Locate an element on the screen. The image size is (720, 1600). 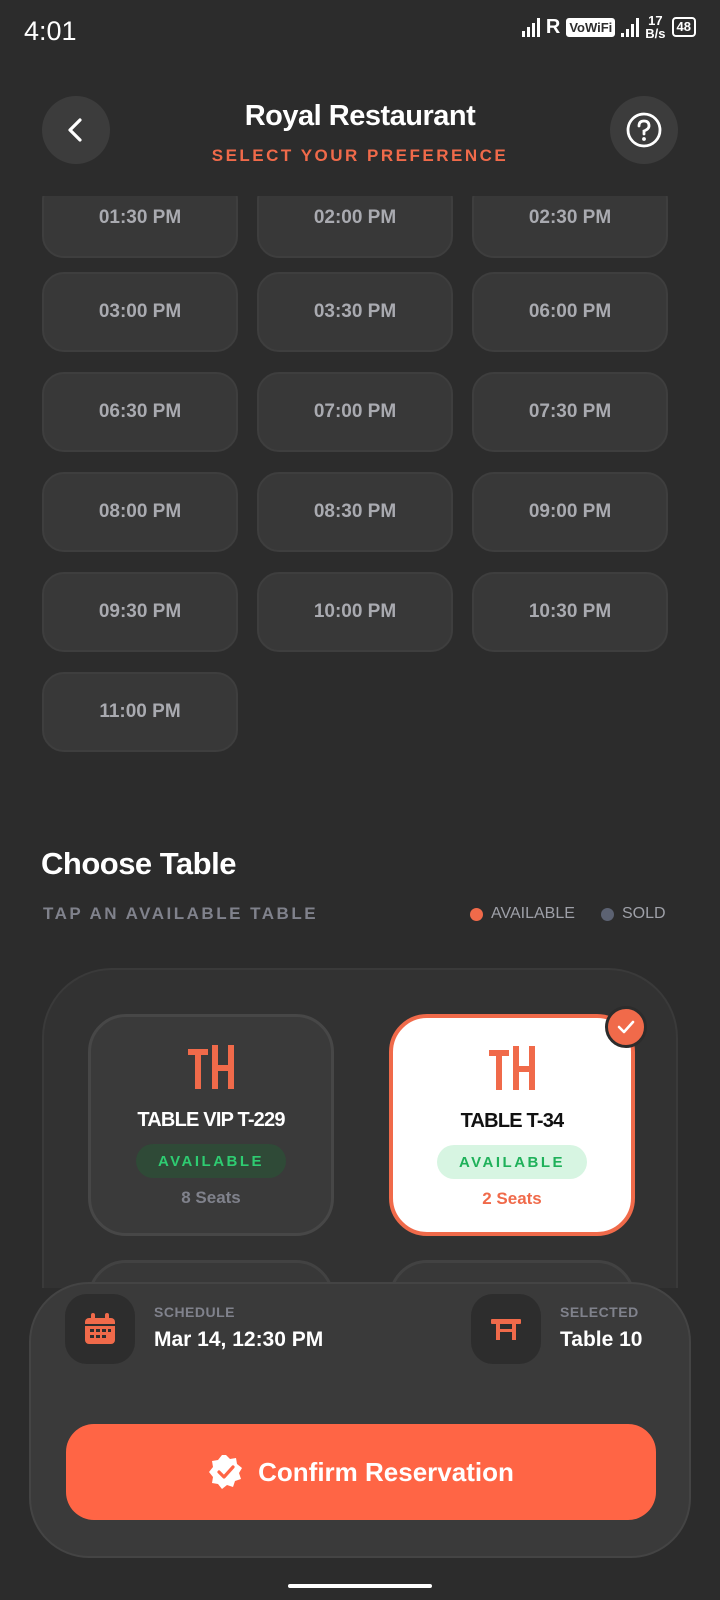
schedule-icon-box is located at coordinates (100, 1329).